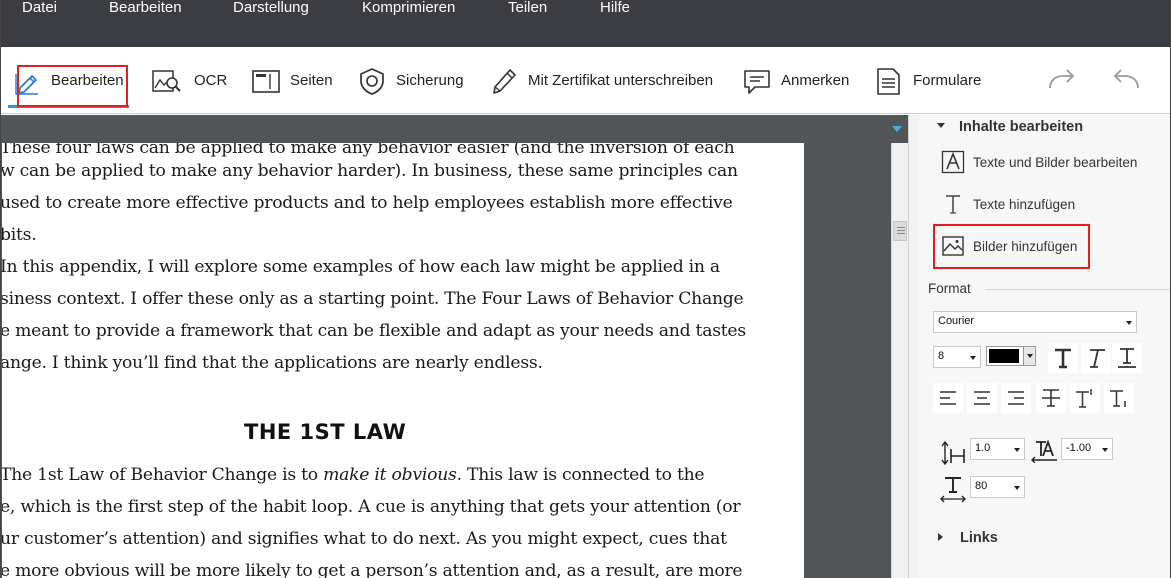 Image resolution: width=1171 pixels, height=578 pixels. Describe the element at coordinates (266, 81) in the screenshot. I see `pages-icon` at that location.